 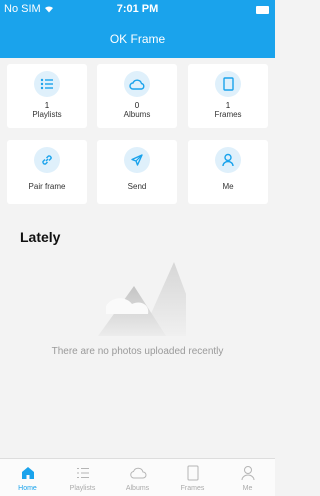 I want to click on tab-me: Me, so click(x=247, y=477).